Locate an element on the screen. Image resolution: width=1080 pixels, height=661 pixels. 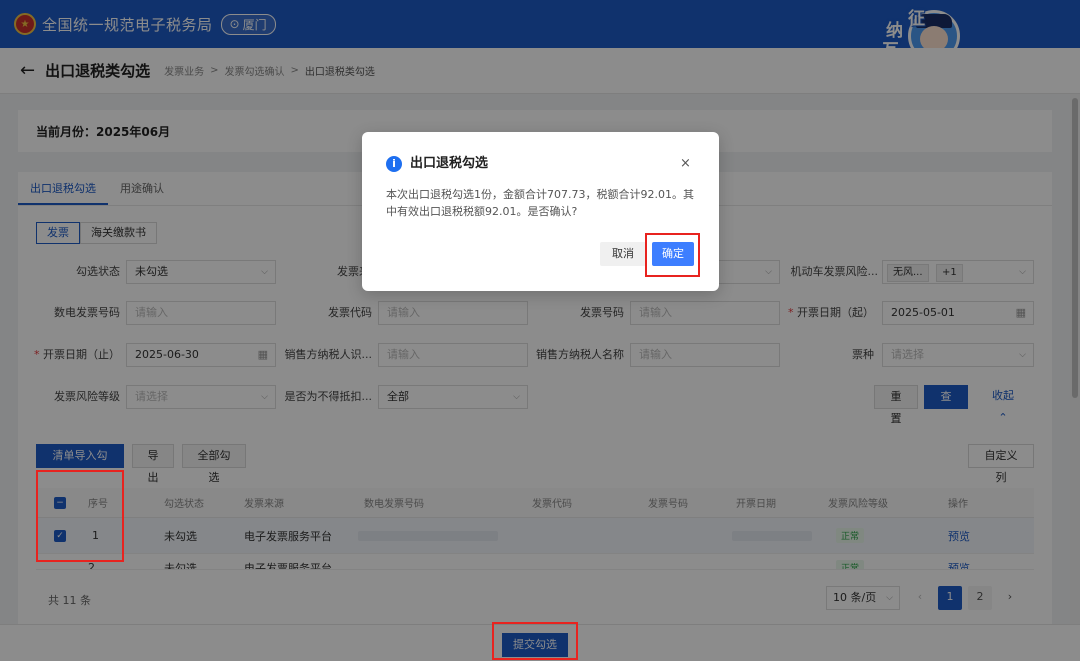
highlight-confirm-button is located at coordinates (672, 255).